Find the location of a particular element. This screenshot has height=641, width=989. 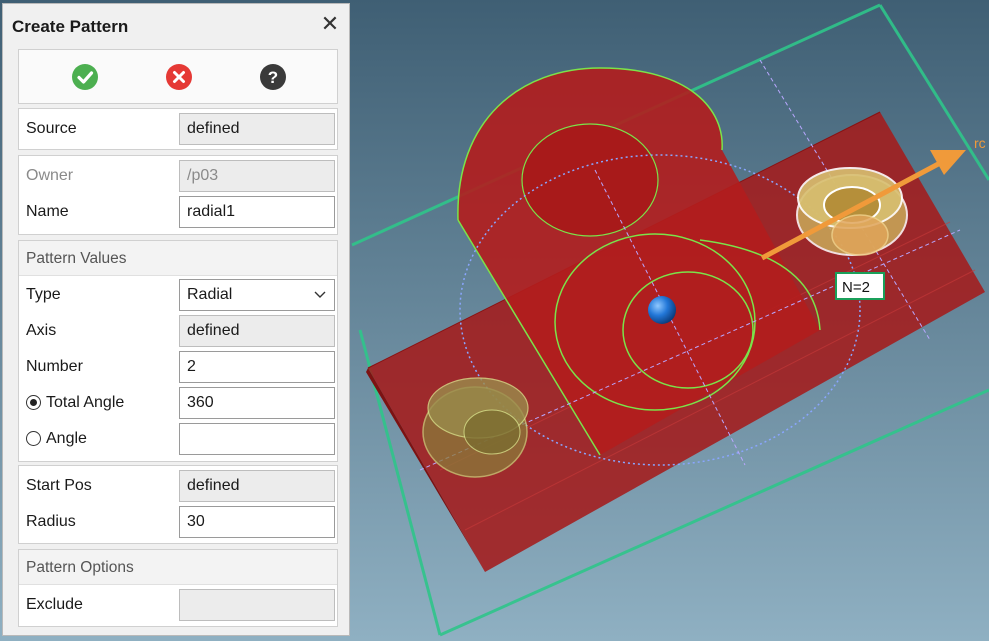

radius-label: Radius is located at coordinates (51, 521).